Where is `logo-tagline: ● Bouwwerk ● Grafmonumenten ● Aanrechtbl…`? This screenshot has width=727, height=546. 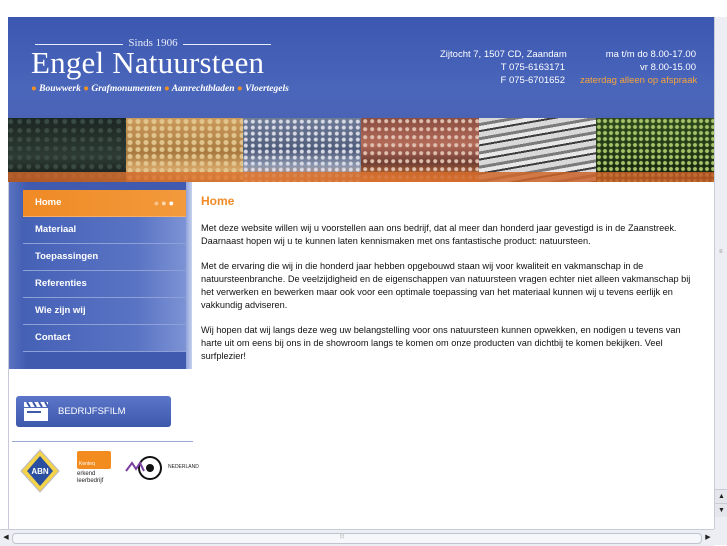
logo-tagline: ● Bouwwerk ● Grafmonumenten ● Aanrechtbl… is located at coordinates (160, 89).